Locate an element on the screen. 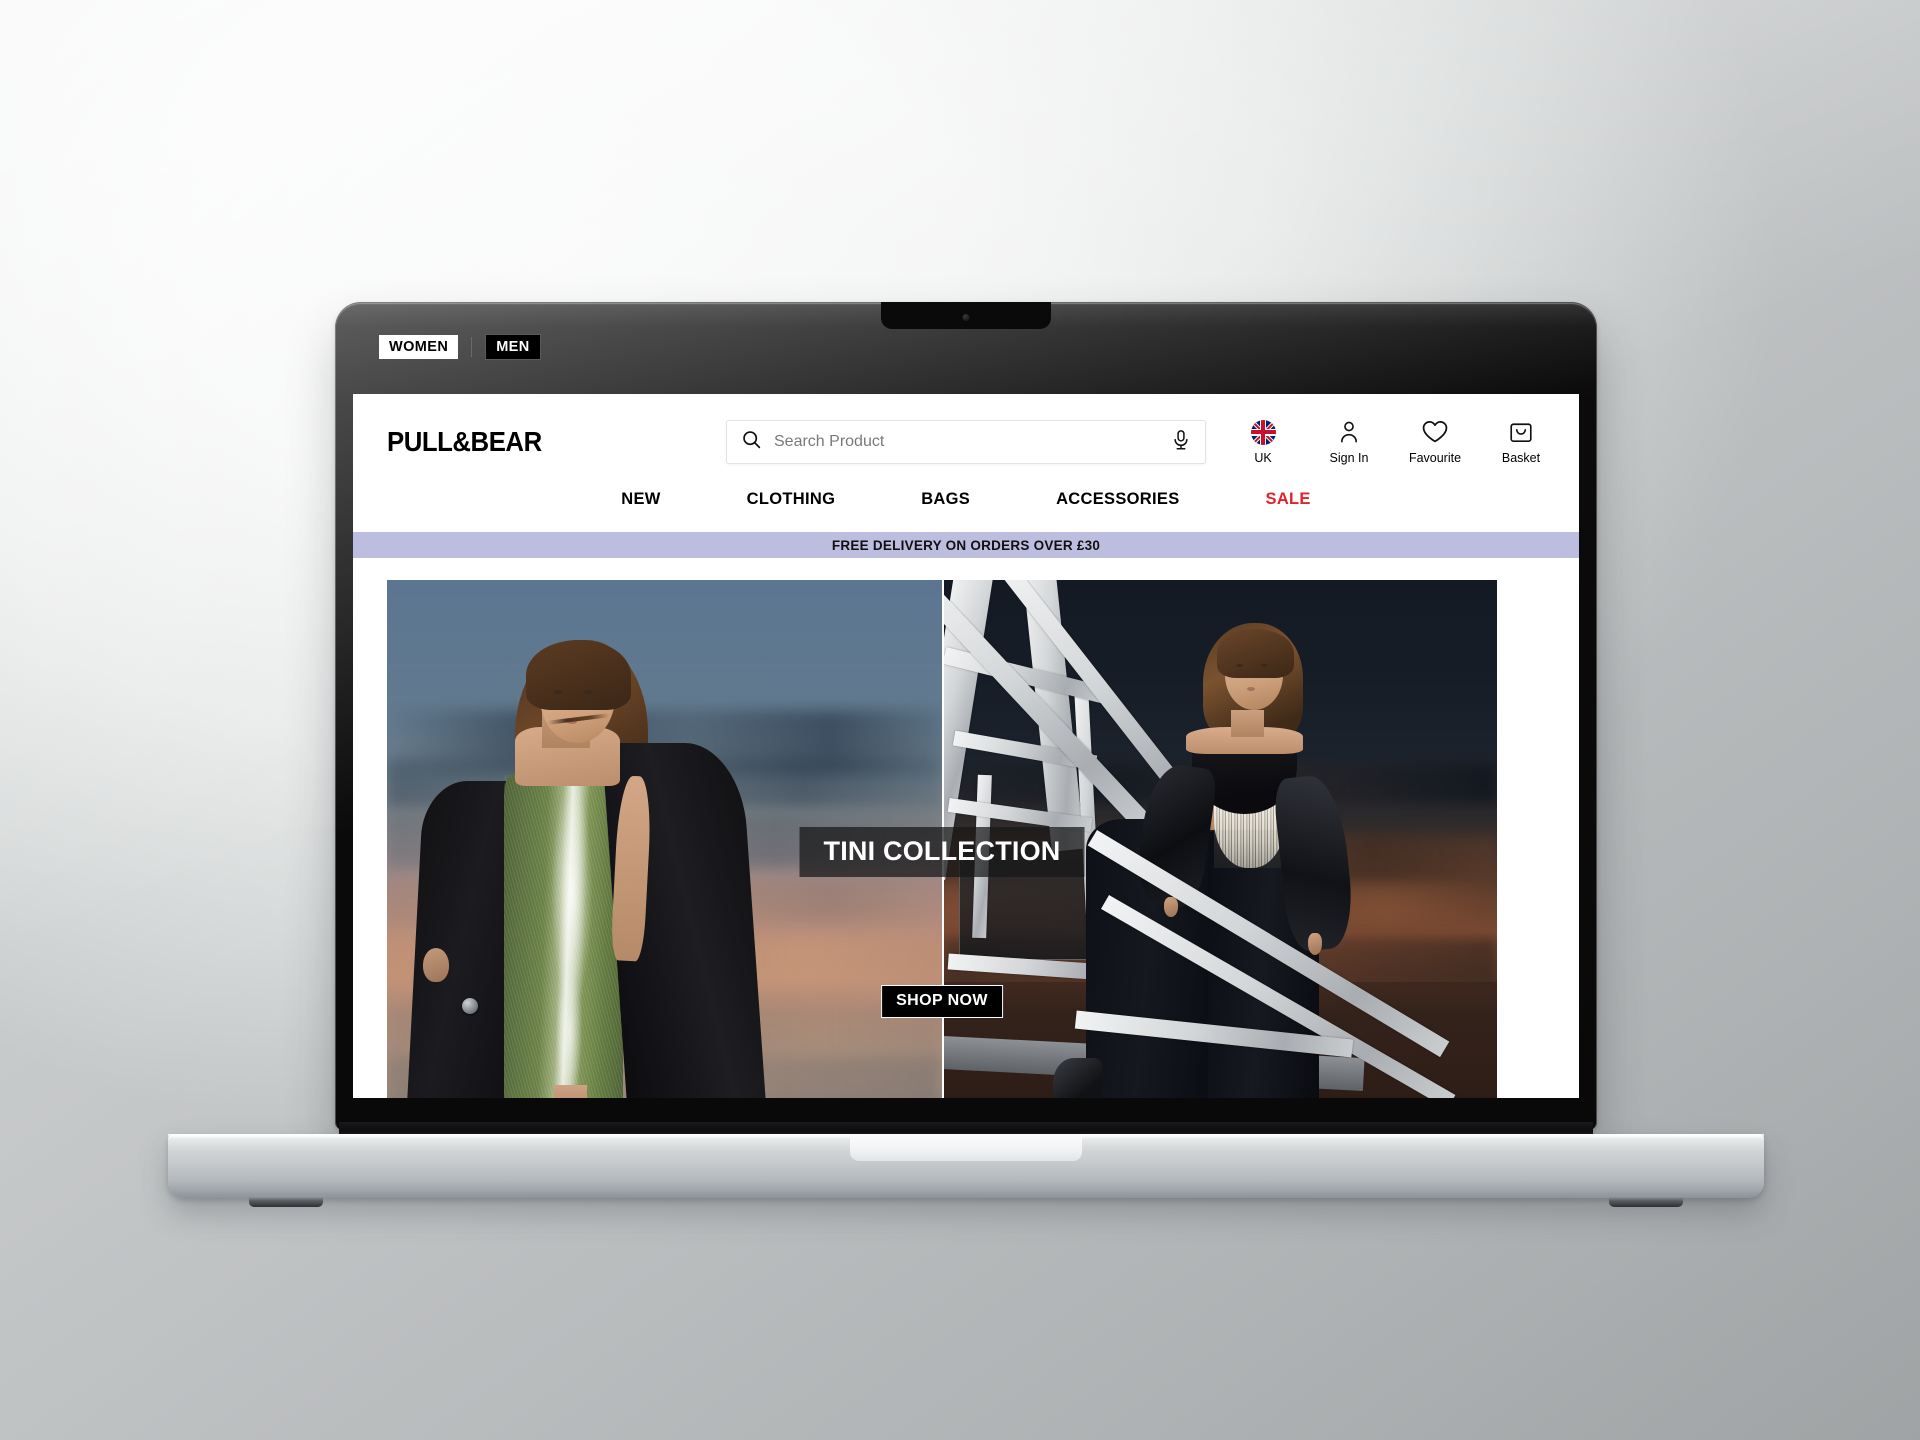 The width and height of the screenshot is (1920, 1440). tab-men: MEN is located at coordinates (513, 347).